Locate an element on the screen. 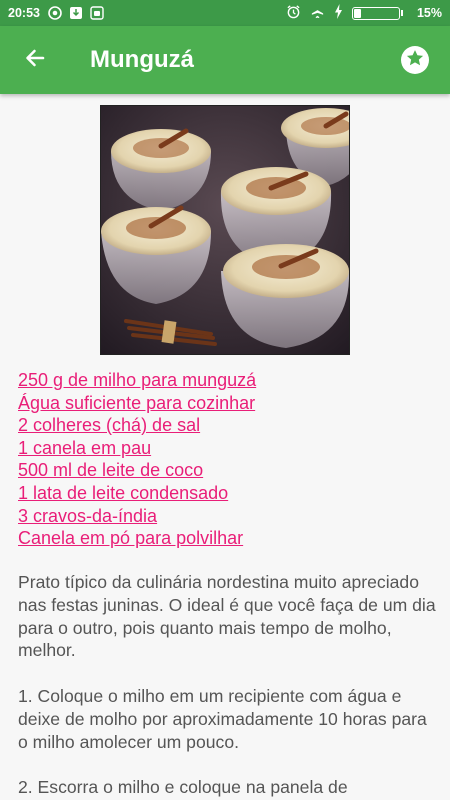 This screenshot has height=800, width=450. back-button is located at coordinates (35, 60).